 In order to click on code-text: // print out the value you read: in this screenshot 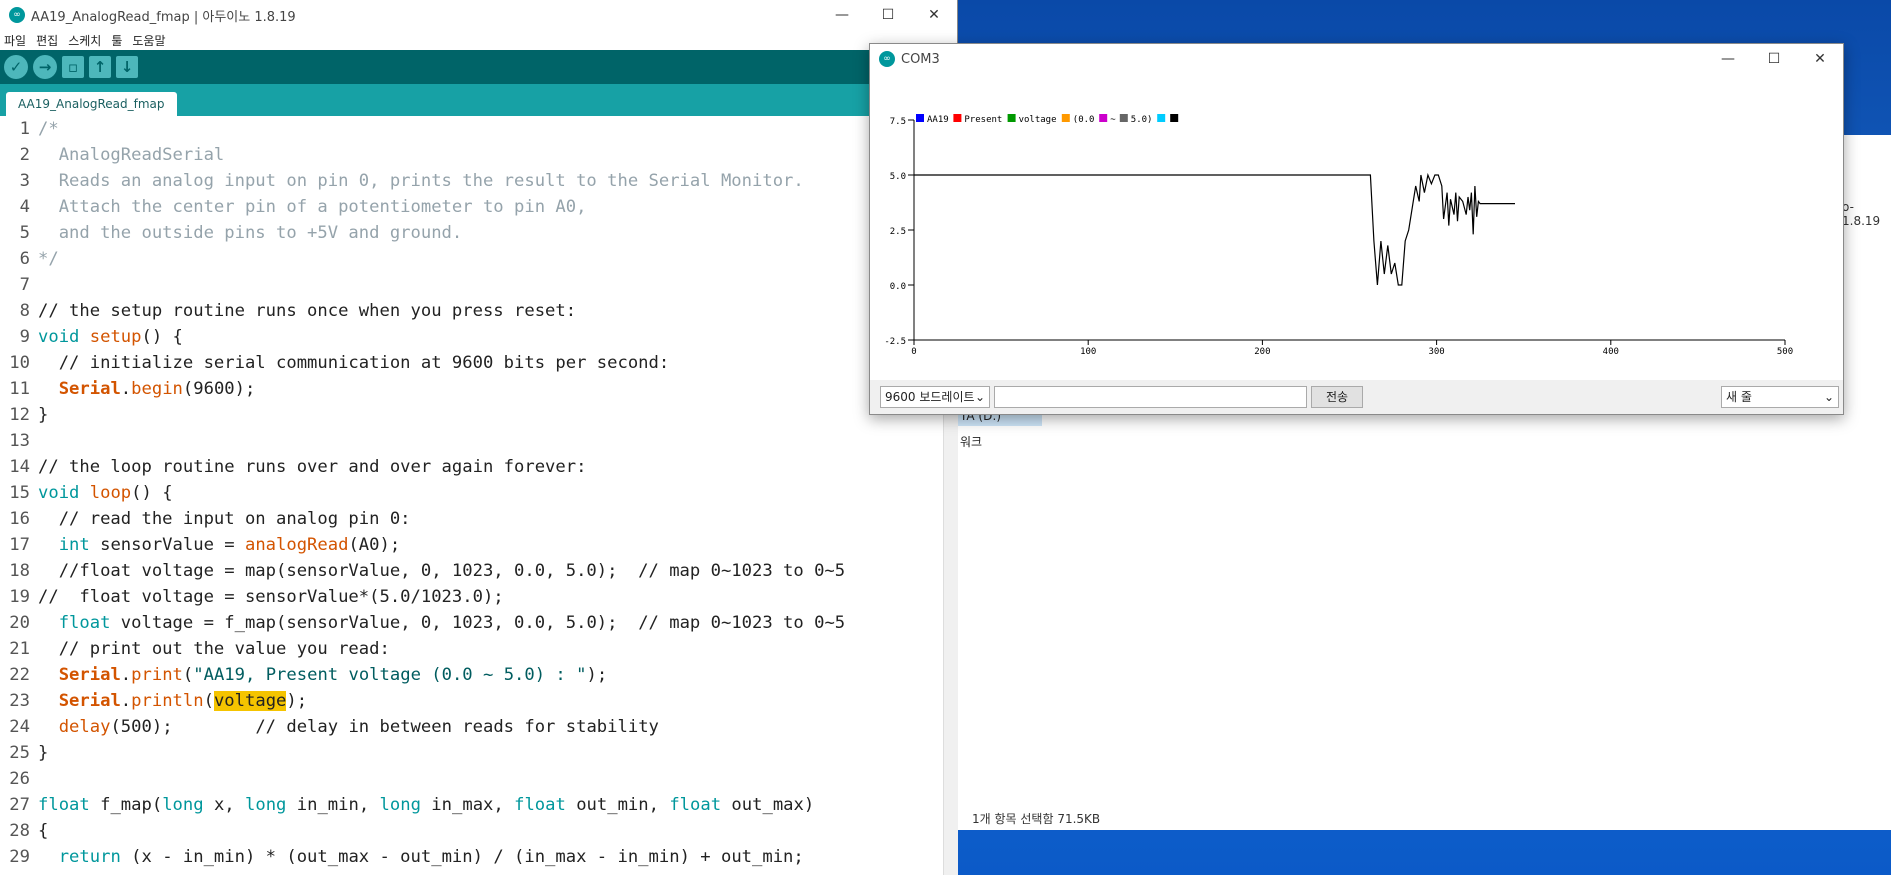, I will do `click(214, 649)`.